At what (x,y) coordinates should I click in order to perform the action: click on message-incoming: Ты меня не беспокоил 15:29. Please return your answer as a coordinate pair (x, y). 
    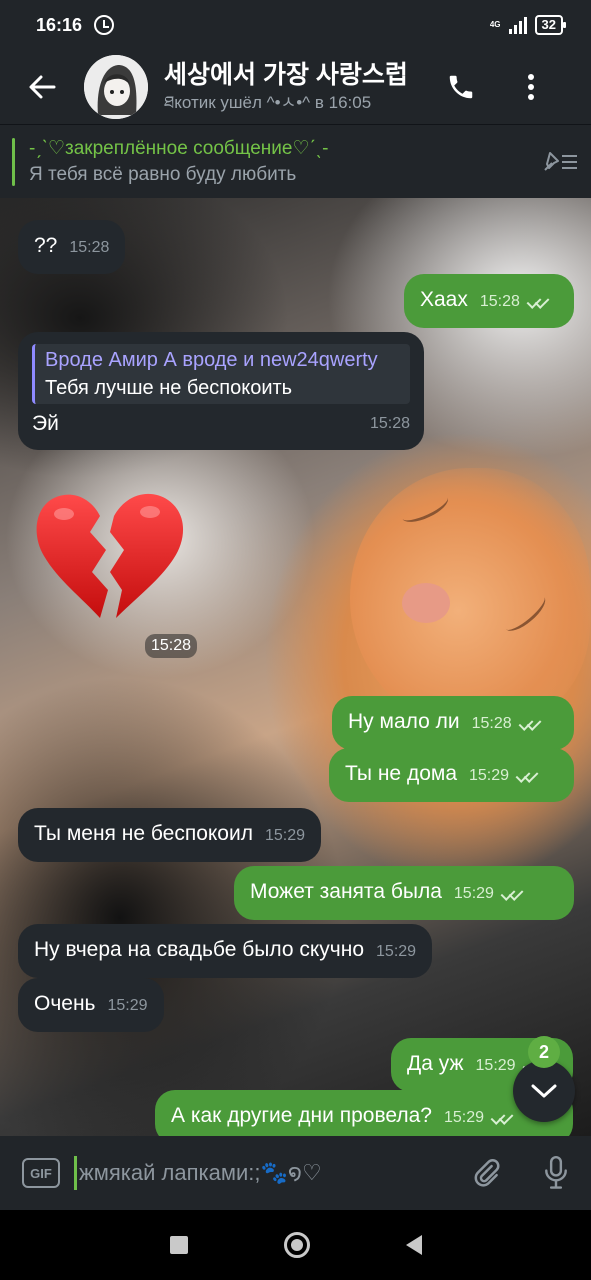
    Looking at the image, I should click on (170, 835).